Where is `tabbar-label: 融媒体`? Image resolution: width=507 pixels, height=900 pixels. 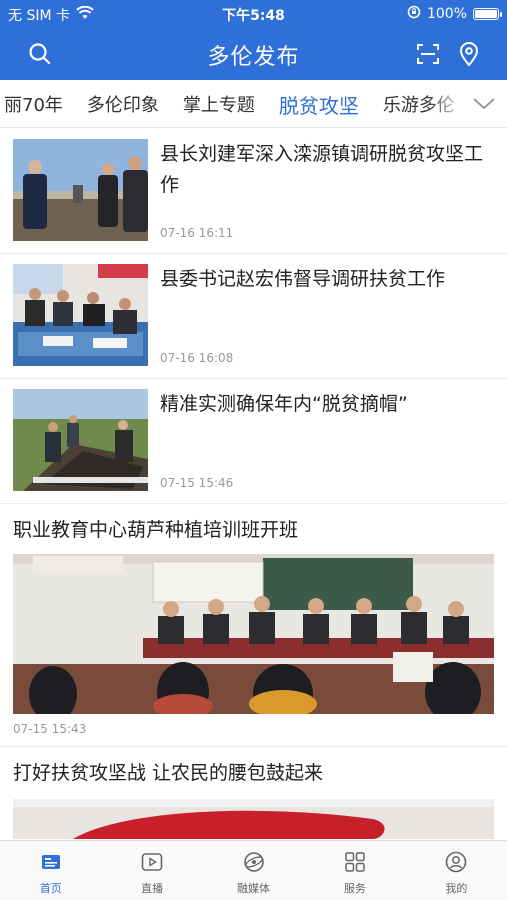 tabbar-label: 融媒体 is located at coordinates (254, 888).